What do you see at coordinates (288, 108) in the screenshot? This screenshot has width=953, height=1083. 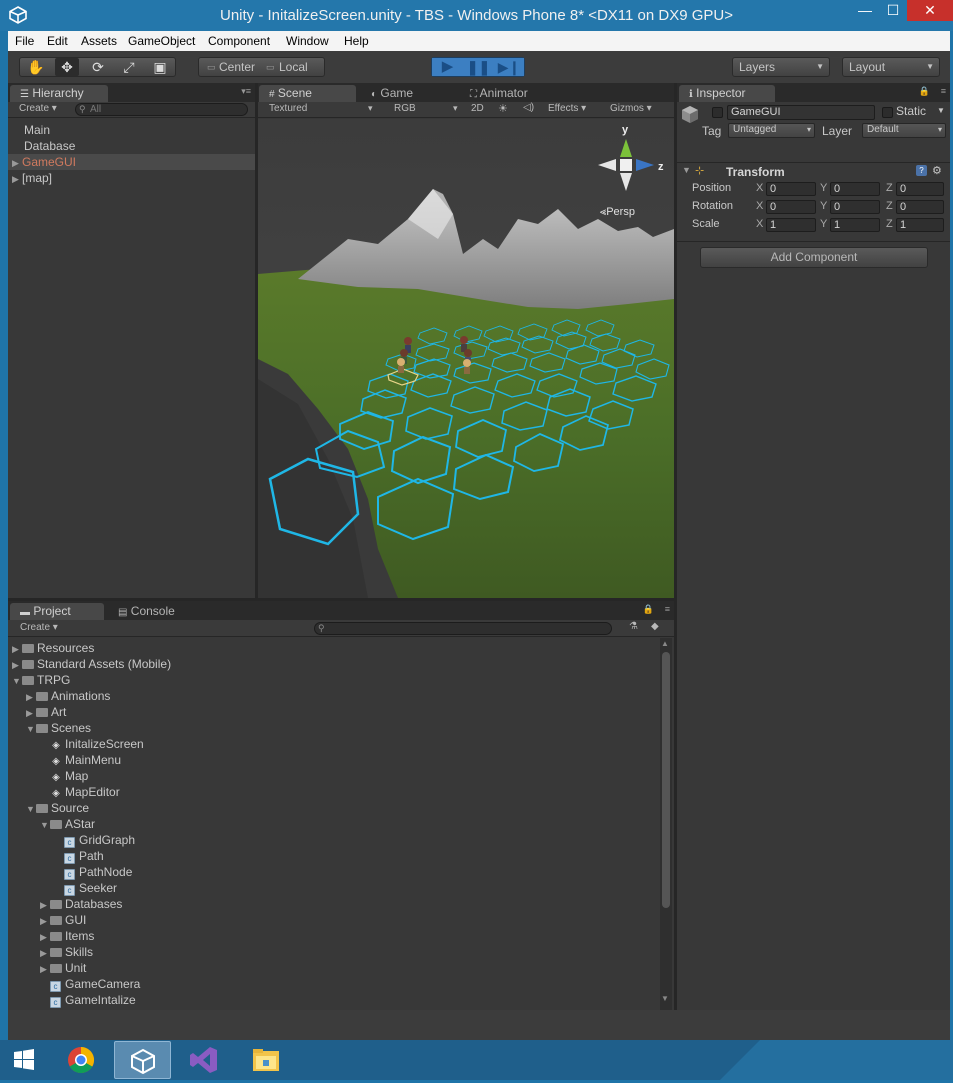 I see `shading-mode-dropdown: Textured` at bounding box center [288, 108].